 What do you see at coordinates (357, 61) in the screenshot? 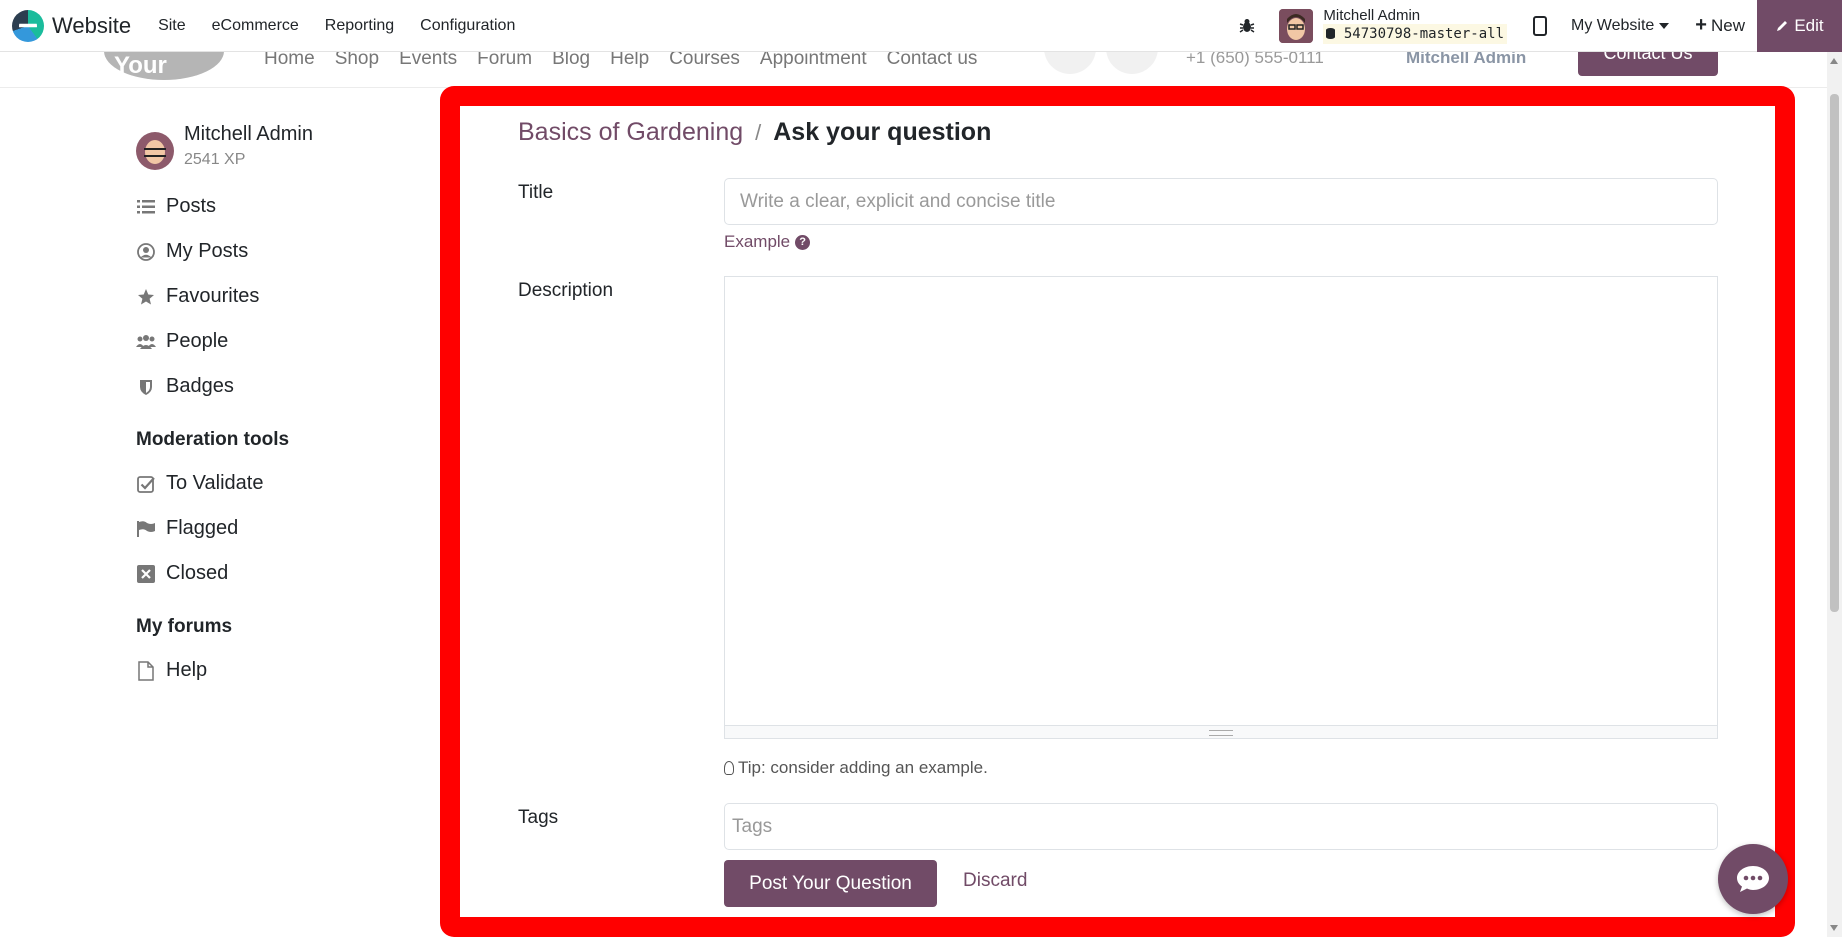
I see `site-nav-shop: Shop` at bounding box center [357, 61].